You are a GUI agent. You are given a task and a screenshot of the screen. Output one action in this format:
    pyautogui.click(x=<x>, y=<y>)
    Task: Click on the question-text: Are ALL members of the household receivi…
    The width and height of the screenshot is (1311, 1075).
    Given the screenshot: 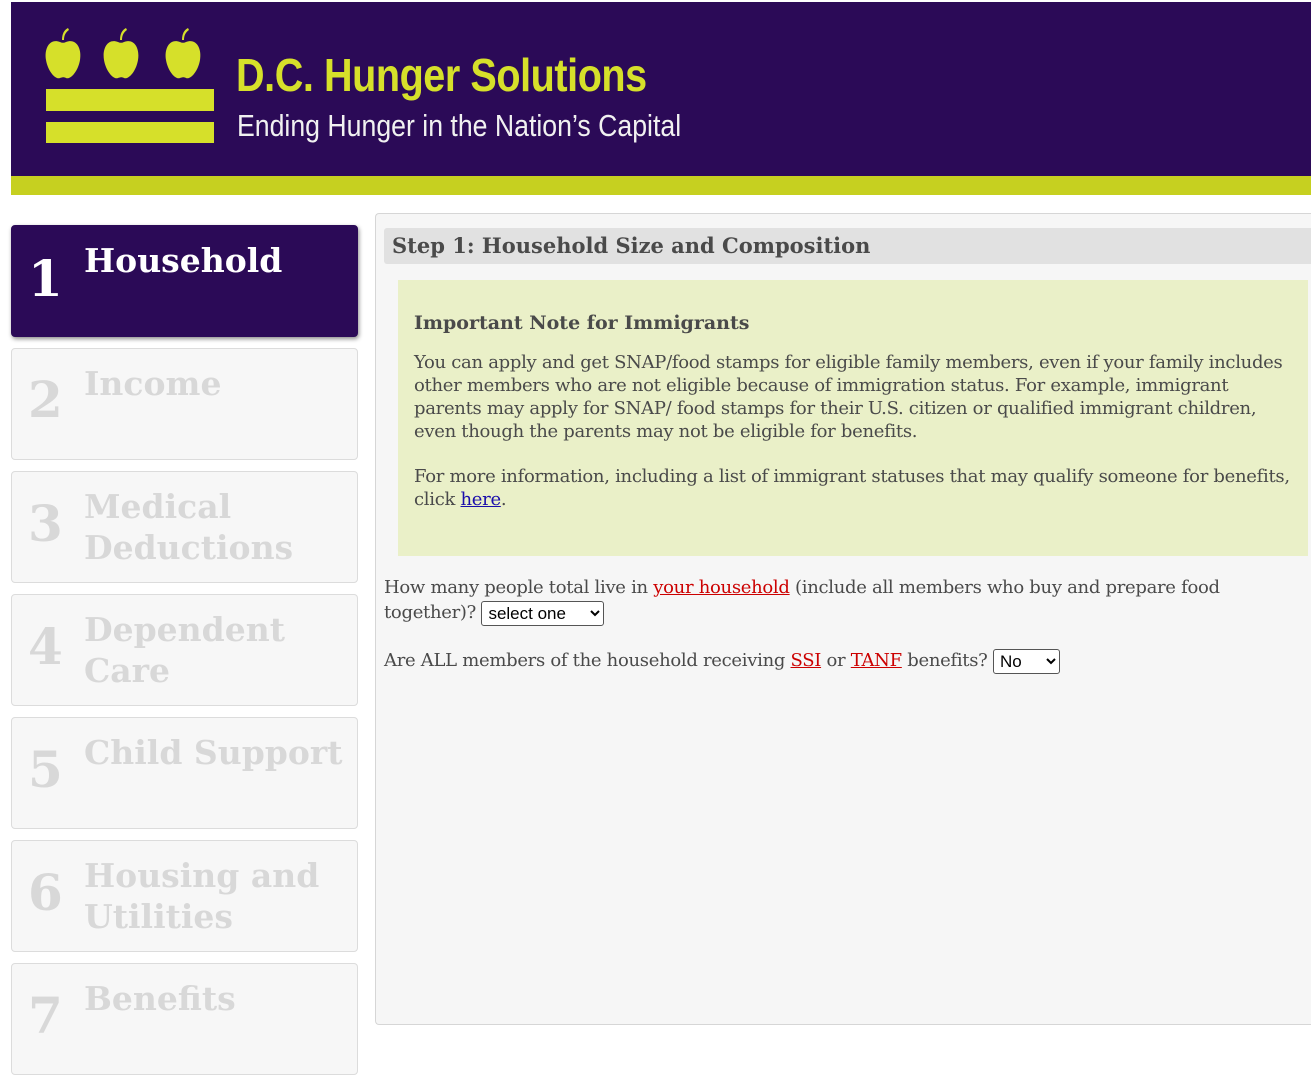 What is the action you would take?
    pyautogui.click(x=587, y=660)
    